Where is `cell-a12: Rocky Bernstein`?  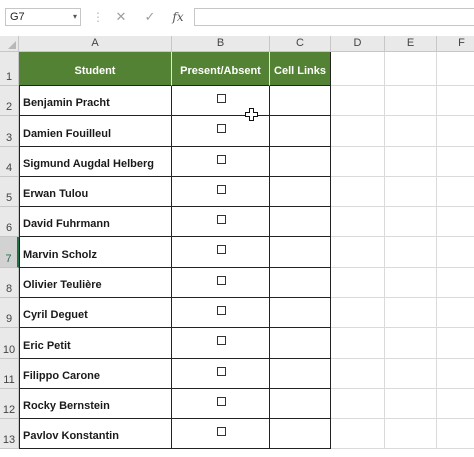
cell-a12: Rocky Bernstein is located at coordinates (95, 404).